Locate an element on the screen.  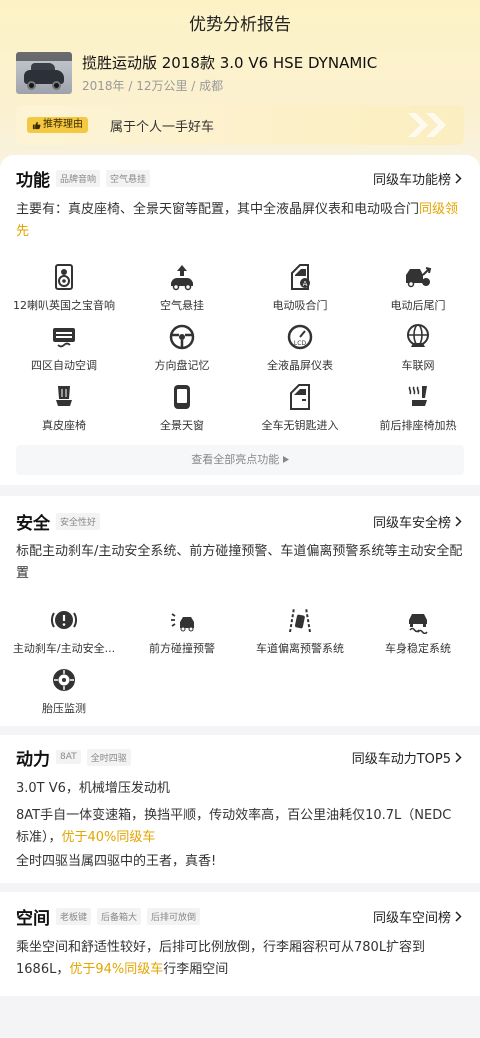
function-rank-link: 同级车功能榜 is located at coordinates (417, 178).